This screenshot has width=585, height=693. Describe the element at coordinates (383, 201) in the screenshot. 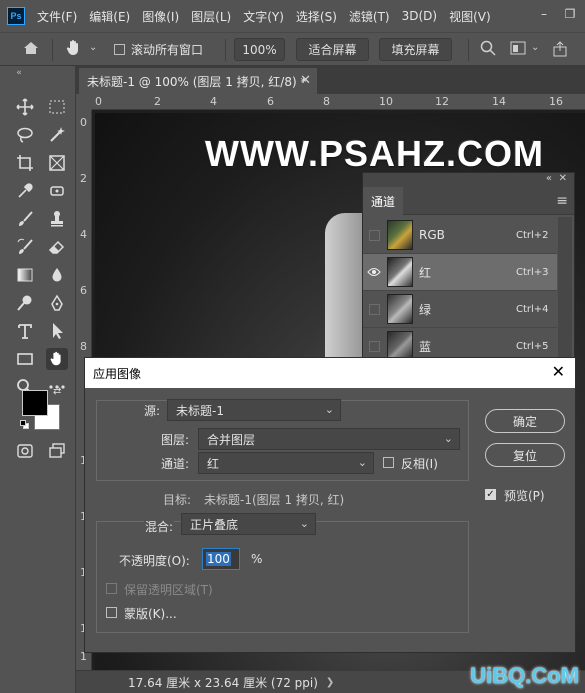

I see `tab-channels: 通道` at that location.